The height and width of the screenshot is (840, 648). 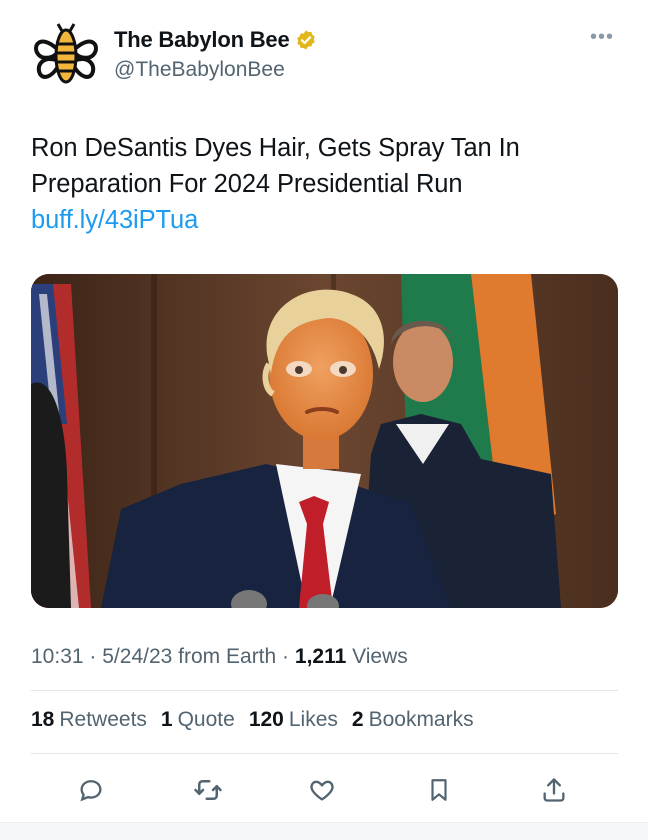 I want to click on like-button, so click(x=322, y=790).